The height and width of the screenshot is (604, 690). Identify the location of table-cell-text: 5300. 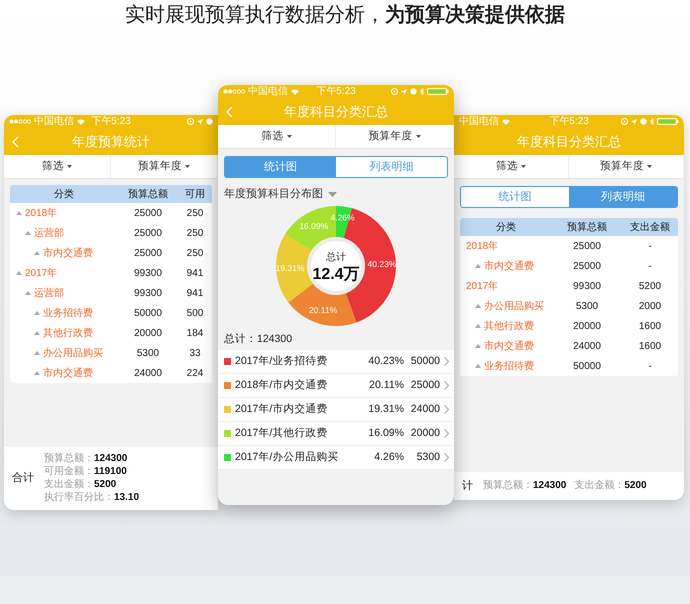
(148, 353).